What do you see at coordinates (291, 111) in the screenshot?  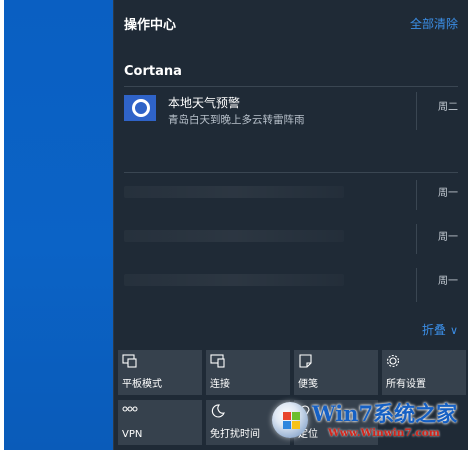 I see `notification-item: 本地天气预警 青岛白天到晚上多云转雷阵雨 周二` at bounding box center [291, 111].